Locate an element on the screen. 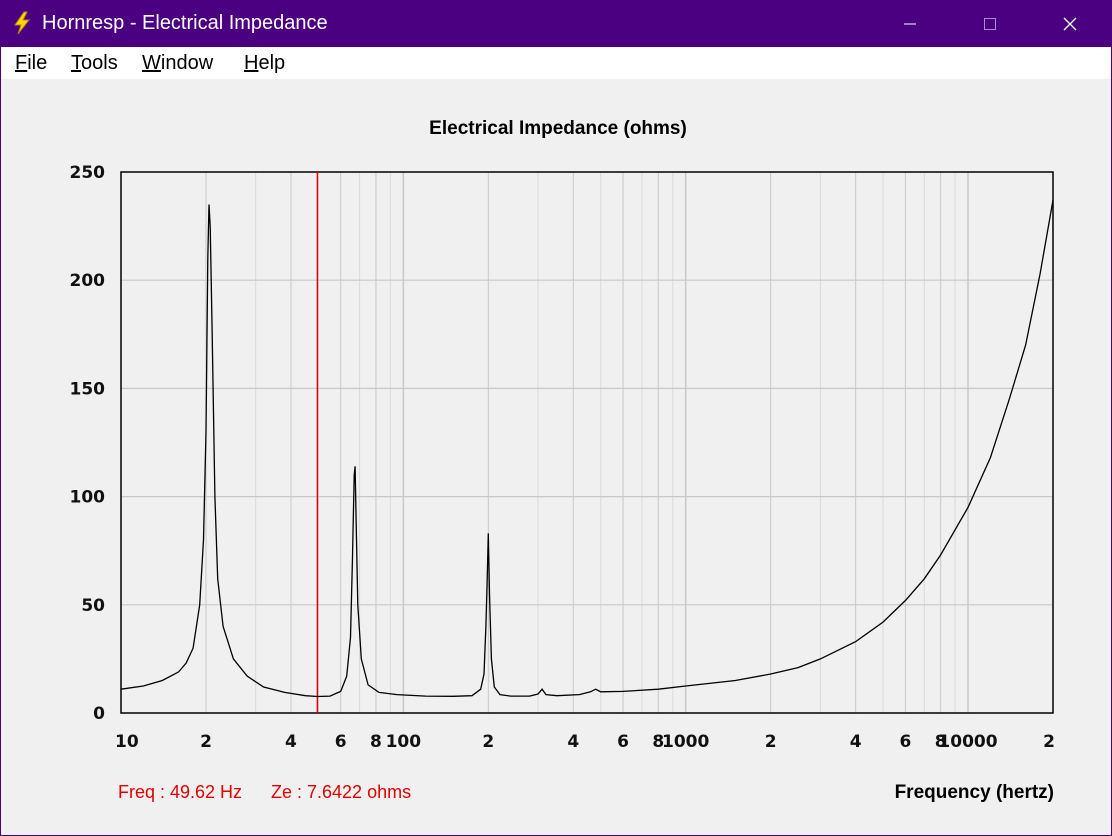 The width and height of the screenshot is (1112, 836). menu-window-accelerator: W is located at coordinates (151, 63).